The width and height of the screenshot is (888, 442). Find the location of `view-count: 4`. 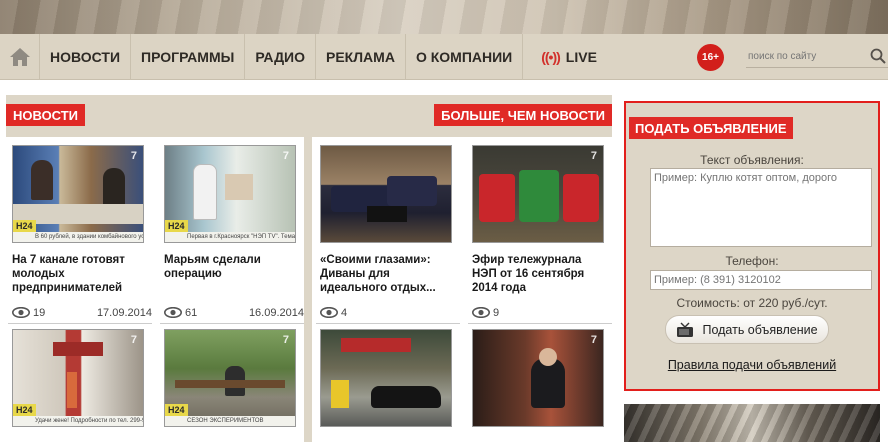

view-count: 4 is located at coordinates (331, 313).